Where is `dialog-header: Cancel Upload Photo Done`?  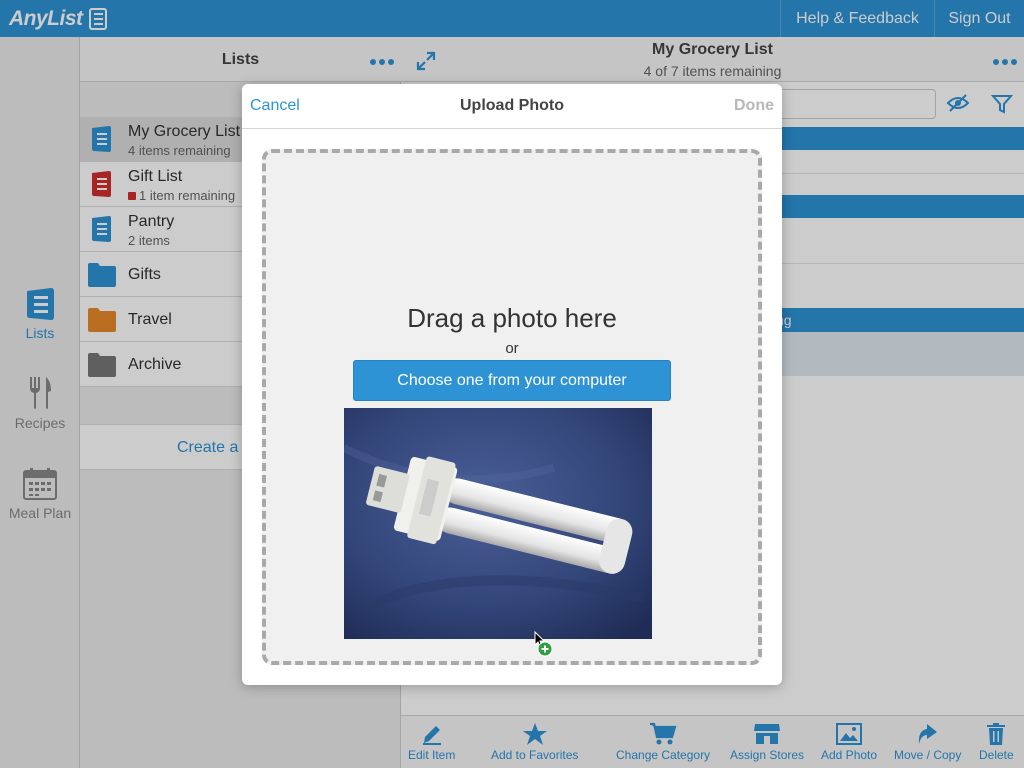
dialog-header: Cancel Upload Photo Done is located at coordinates (512, 106).